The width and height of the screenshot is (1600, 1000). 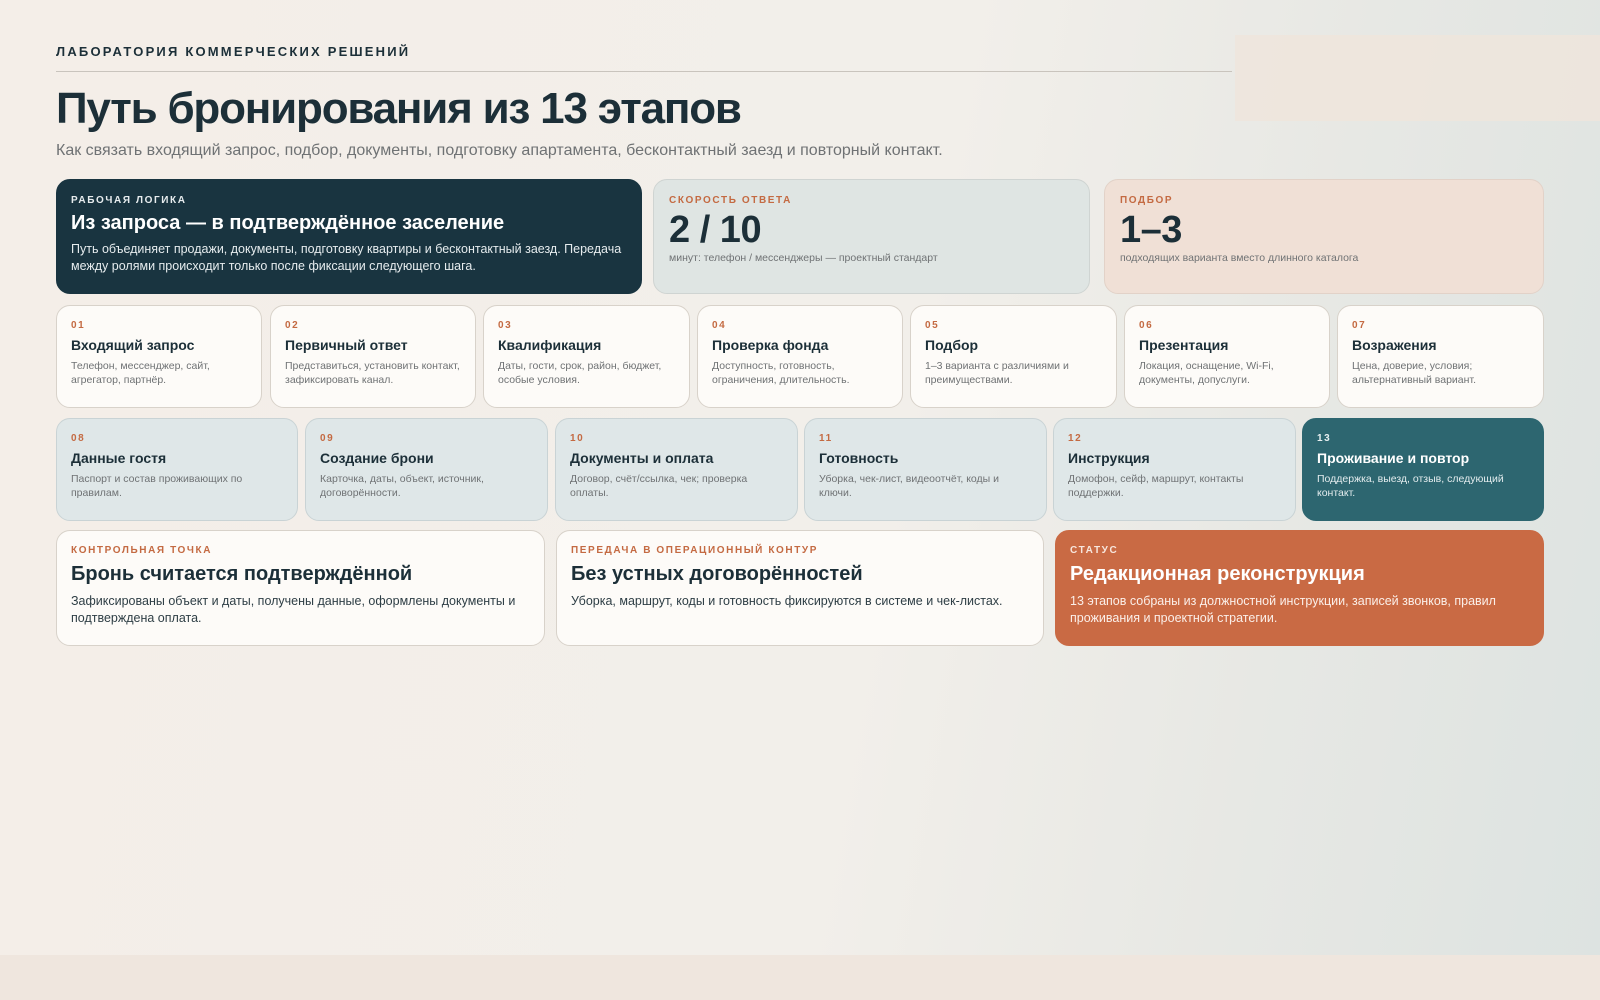 I want to click on step-number: 13, so click(x=1324, y=438).